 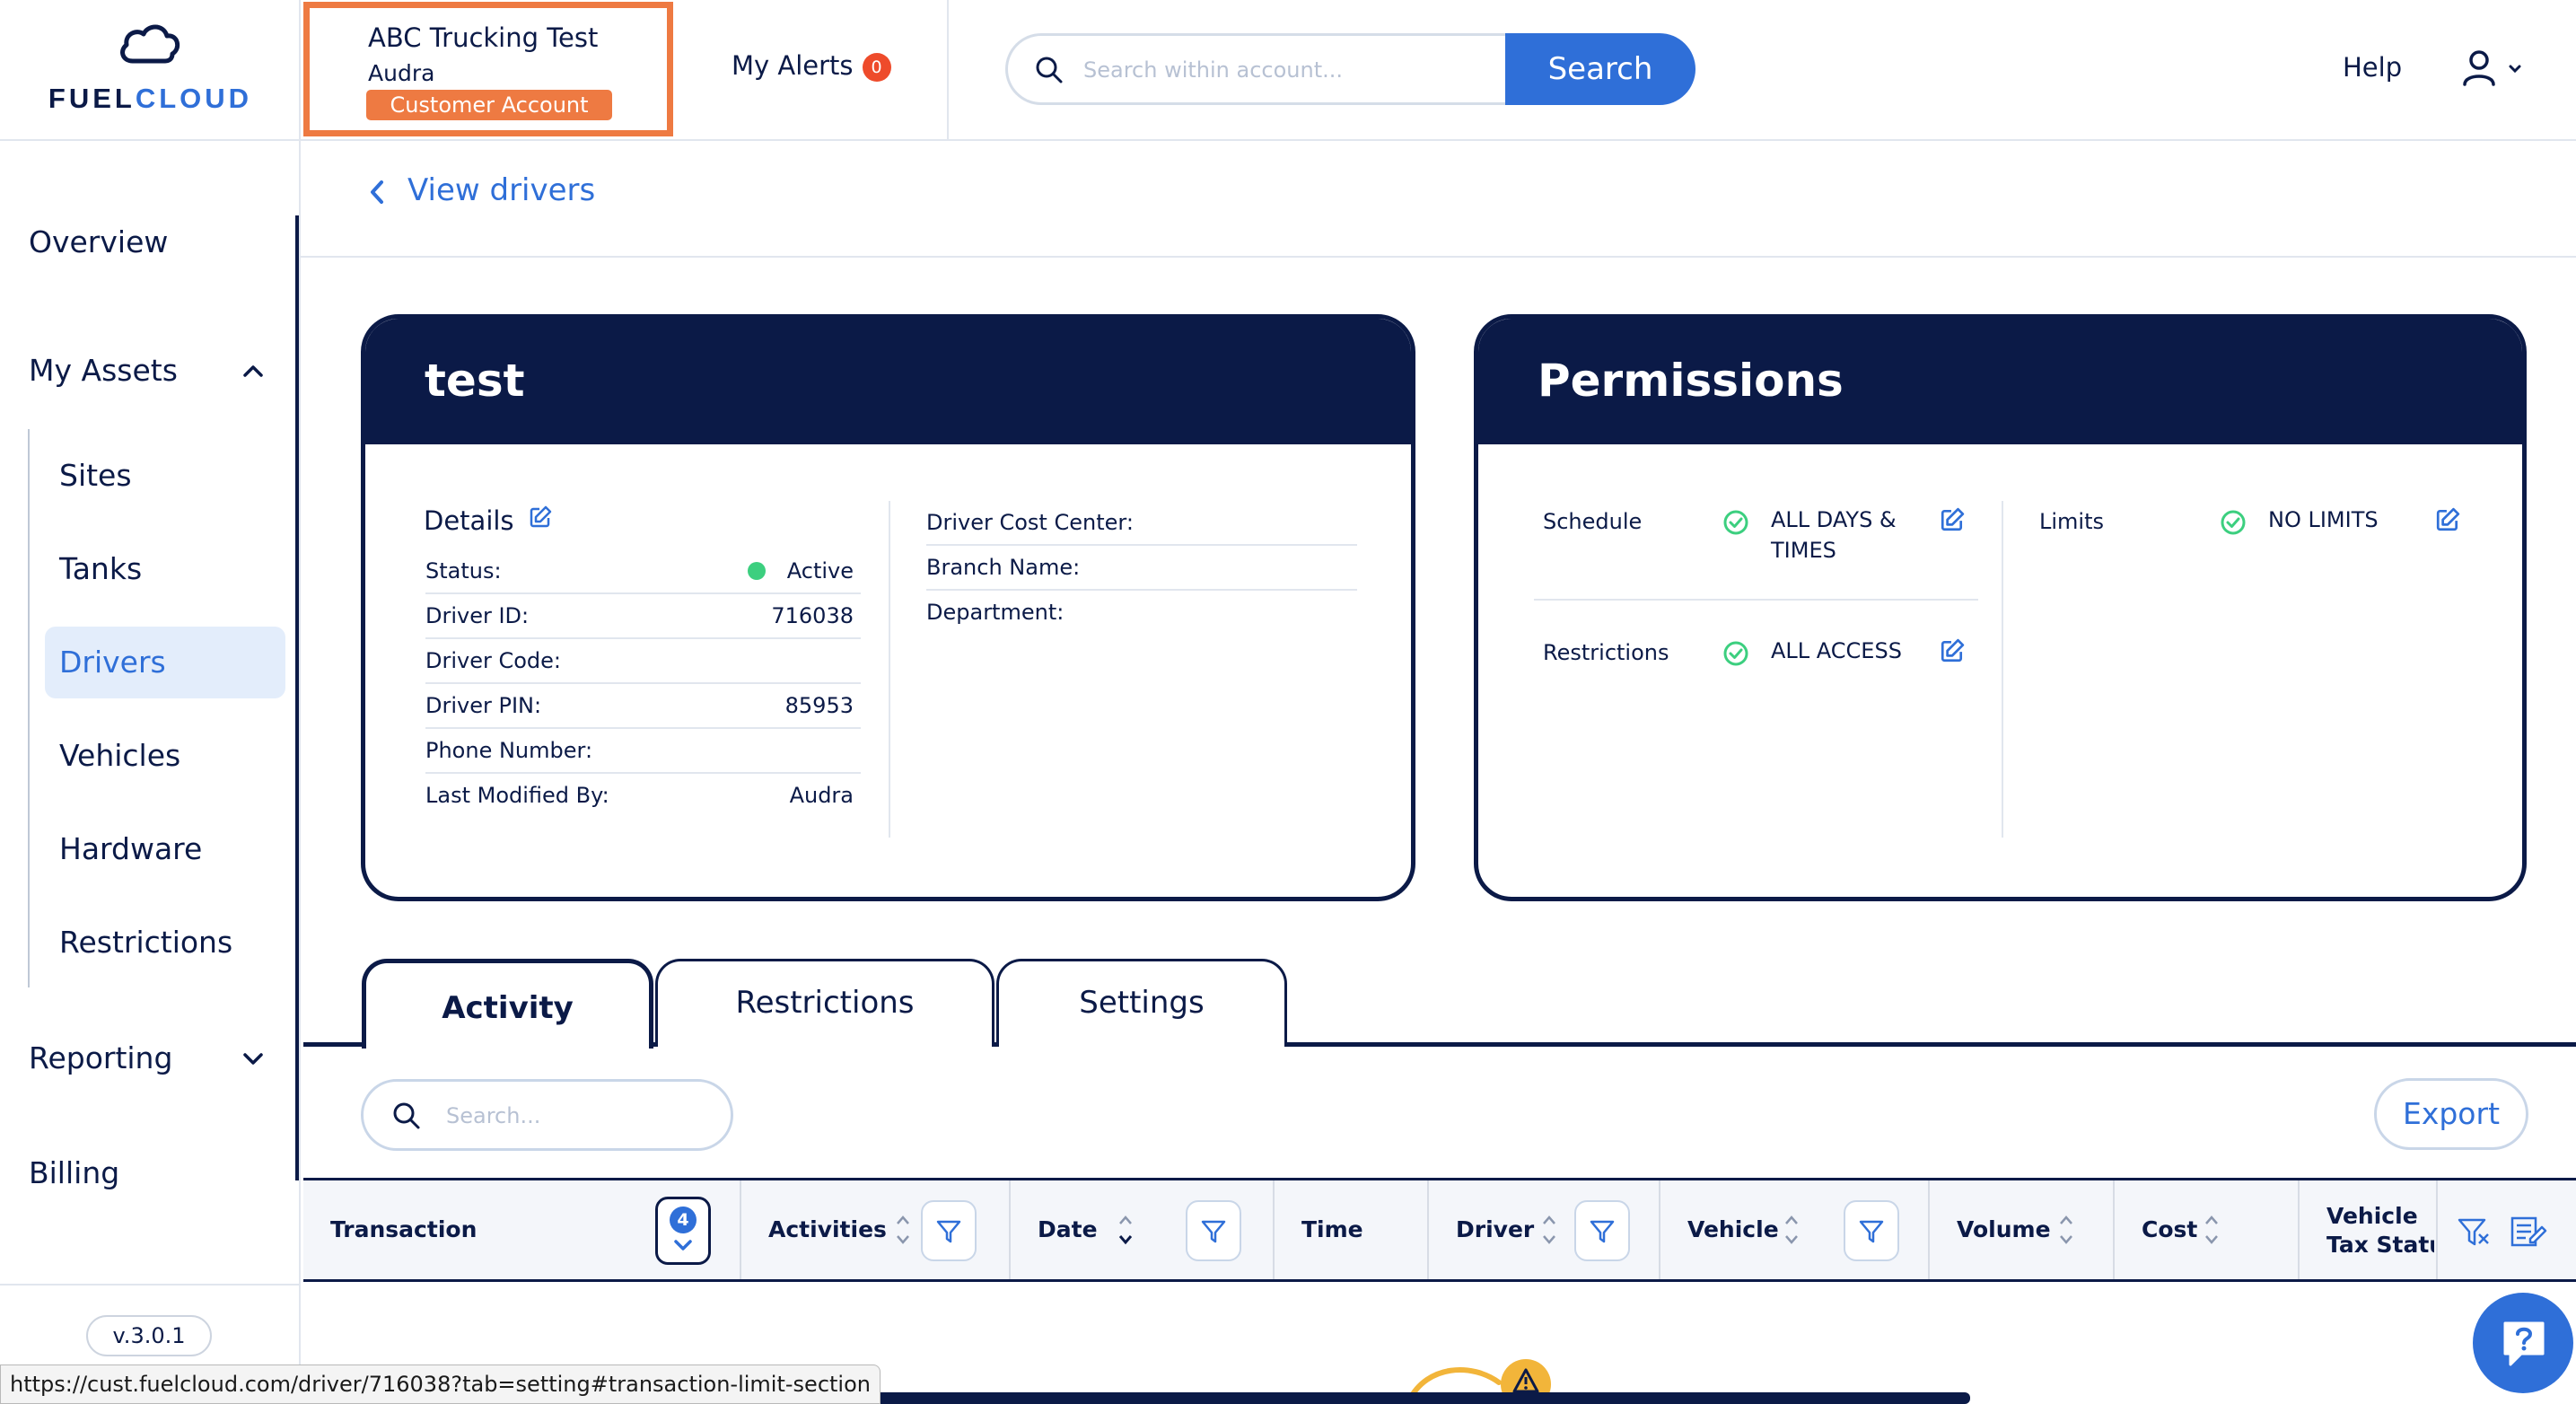 What do you see at coordinates (2451, 1114) in the screenshot?
I see `export-button: Export` at bounding box center [2451, 1114].